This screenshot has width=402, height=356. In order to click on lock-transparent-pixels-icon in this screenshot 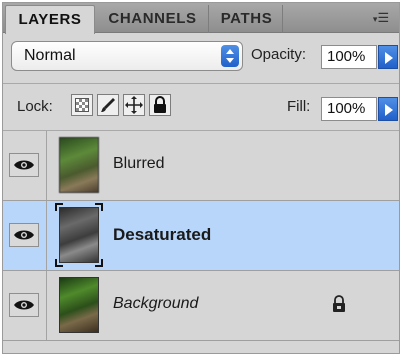, I will do `click(82, 105)`.